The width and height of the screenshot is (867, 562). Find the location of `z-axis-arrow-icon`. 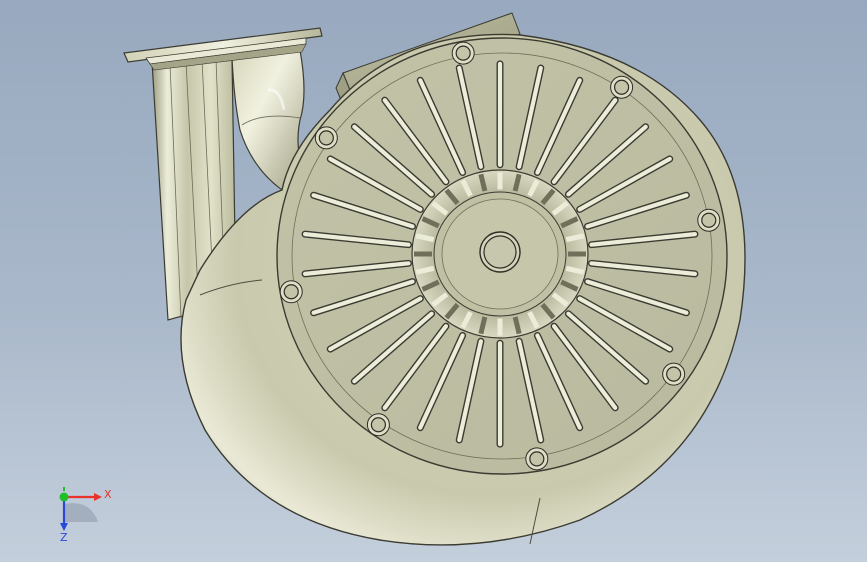

z-axis-arrow-icon is located at coordinates (64, 527).